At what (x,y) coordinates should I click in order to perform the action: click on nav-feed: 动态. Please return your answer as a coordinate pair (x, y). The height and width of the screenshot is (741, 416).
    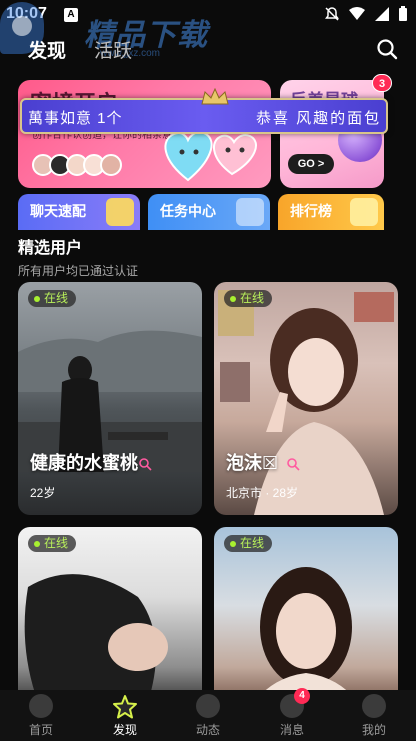
    Looking at the image, I should click on (208, 716).